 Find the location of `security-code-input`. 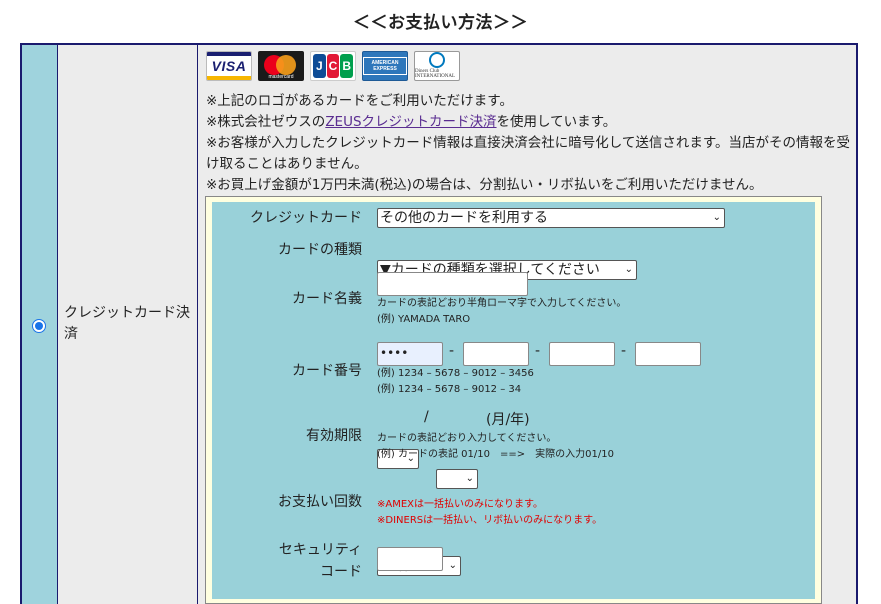

security-code-input is located at coordinates (410, 559).